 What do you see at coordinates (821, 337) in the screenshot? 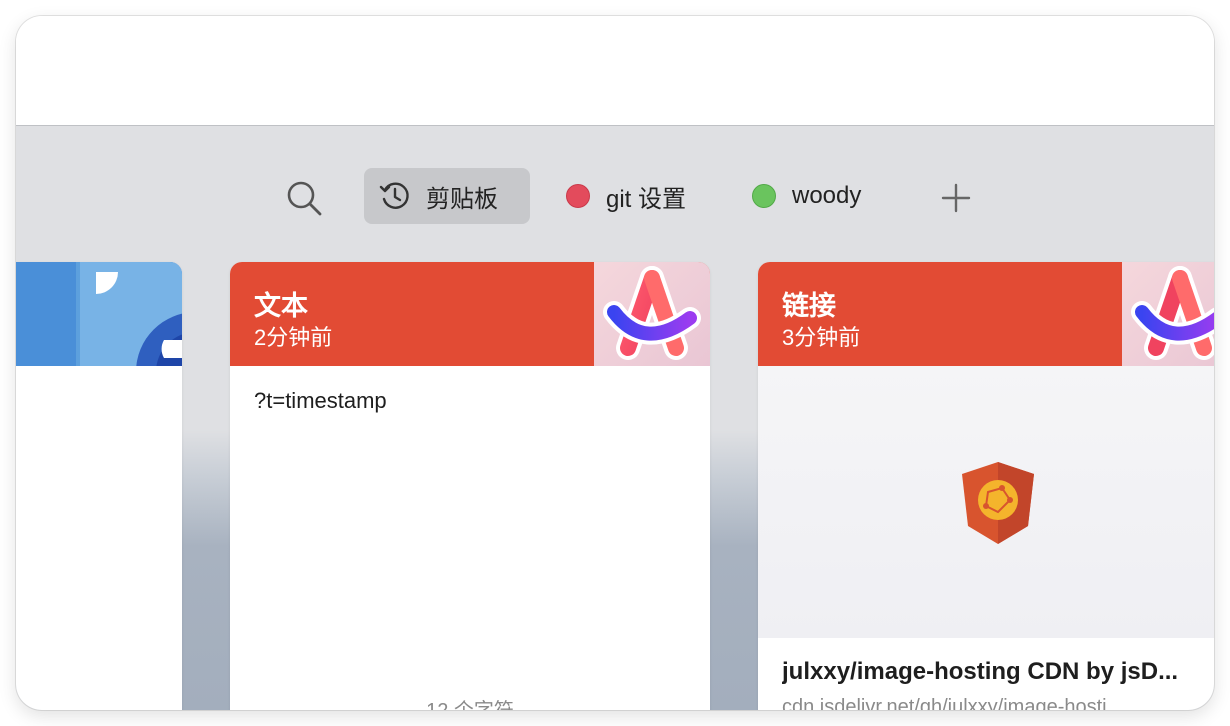
I see `card-timestamp: 3分钟前` at bounding box center [821, 337].